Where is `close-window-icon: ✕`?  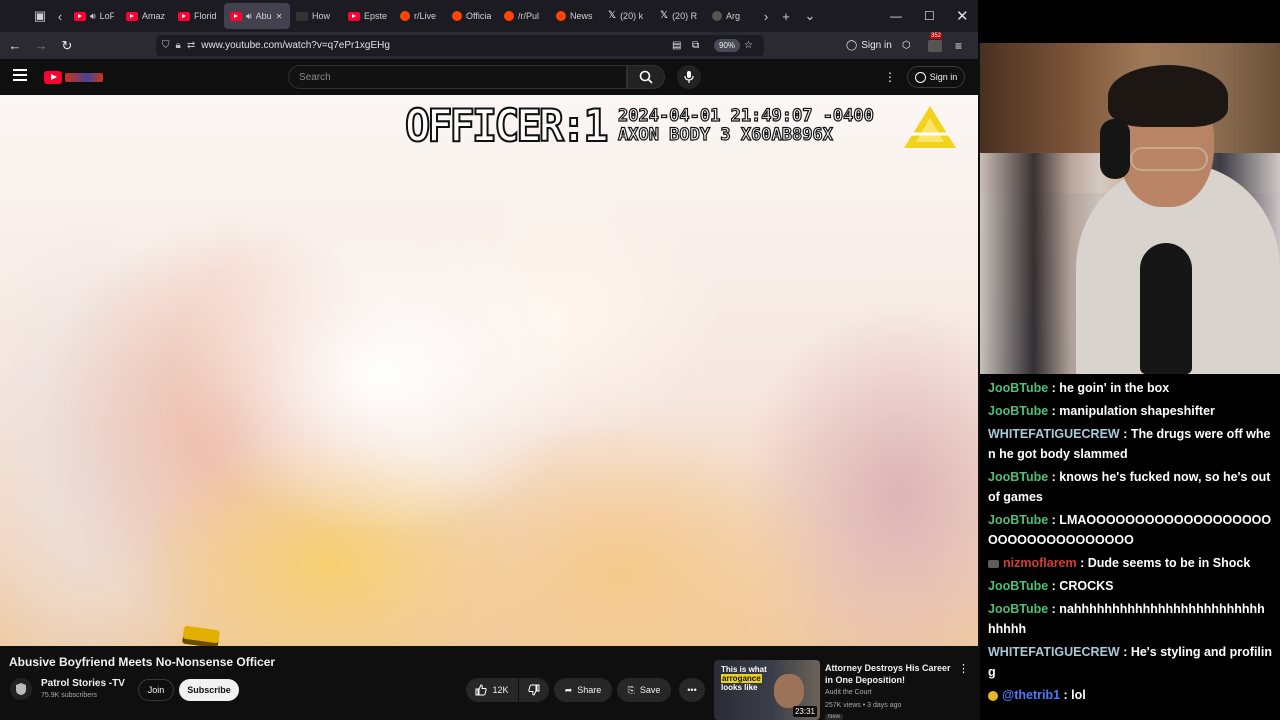 close-window-icon: ✕ is located at coordinates (962, 16).